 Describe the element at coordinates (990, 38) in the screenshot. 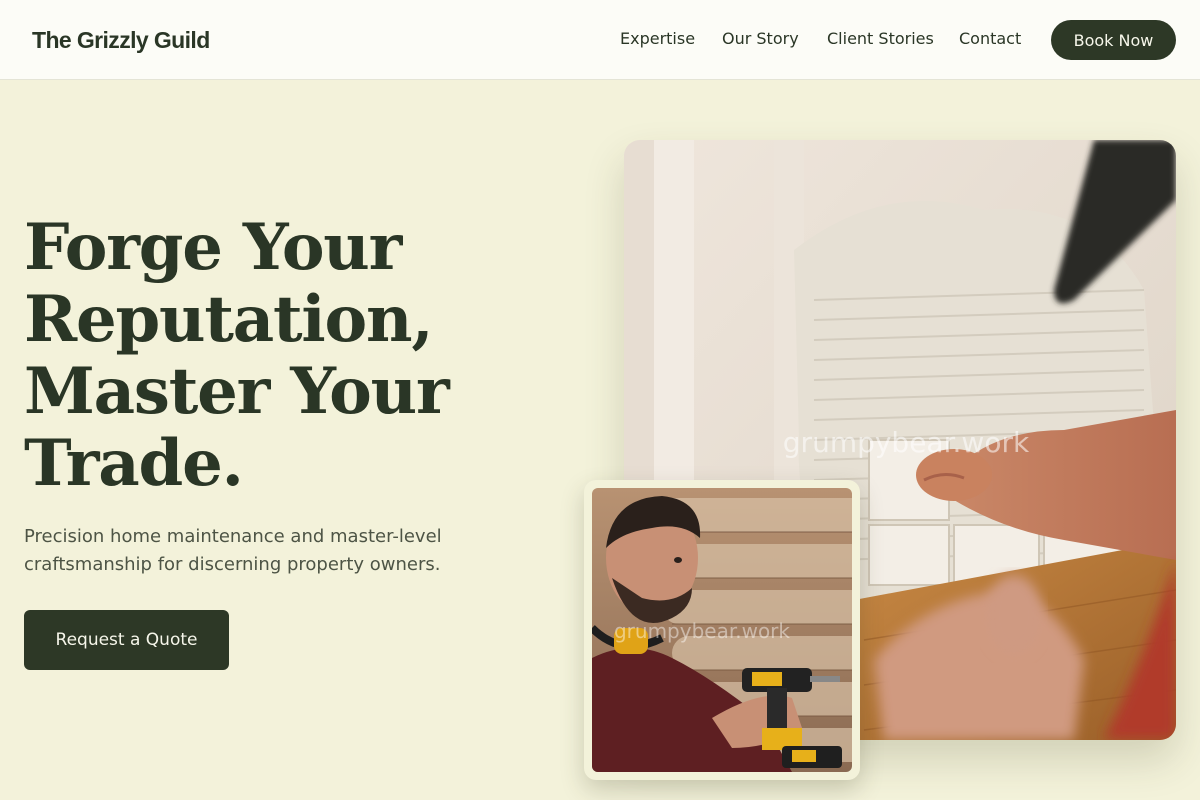

I see `nav-link-contact: Contact` at that location.